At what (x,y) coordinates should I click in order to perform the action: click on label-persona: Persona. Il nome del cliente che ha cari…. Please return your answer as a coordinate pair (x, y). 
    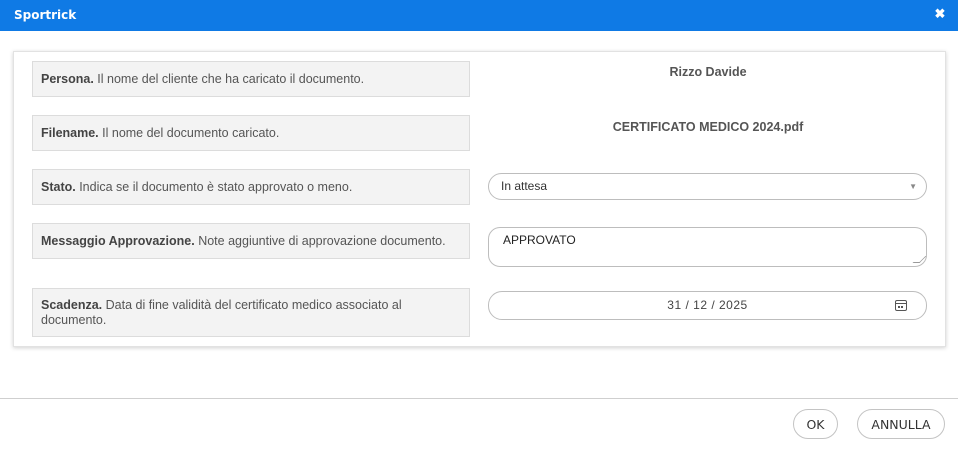
    Looking at the image, I should click on (251, 79).